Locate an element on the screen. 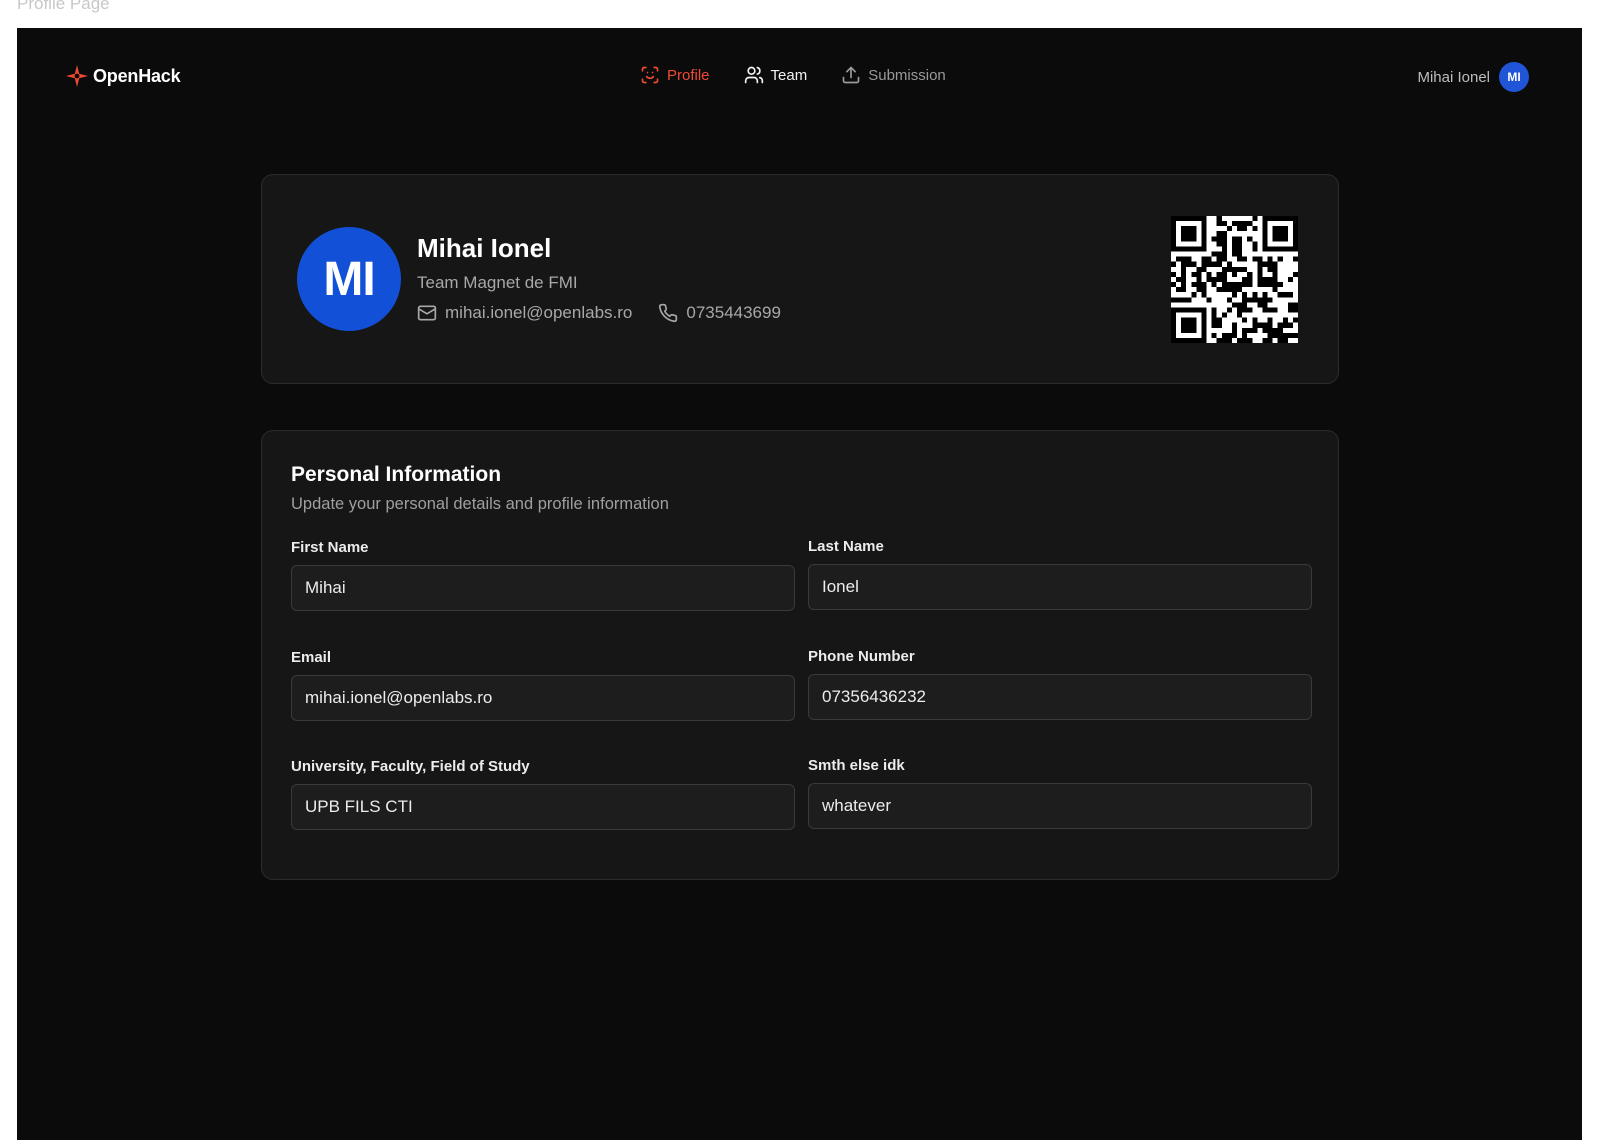 The height and width of the screenshot is (1140, 1600). email-input is located at coordinates (543, 698).